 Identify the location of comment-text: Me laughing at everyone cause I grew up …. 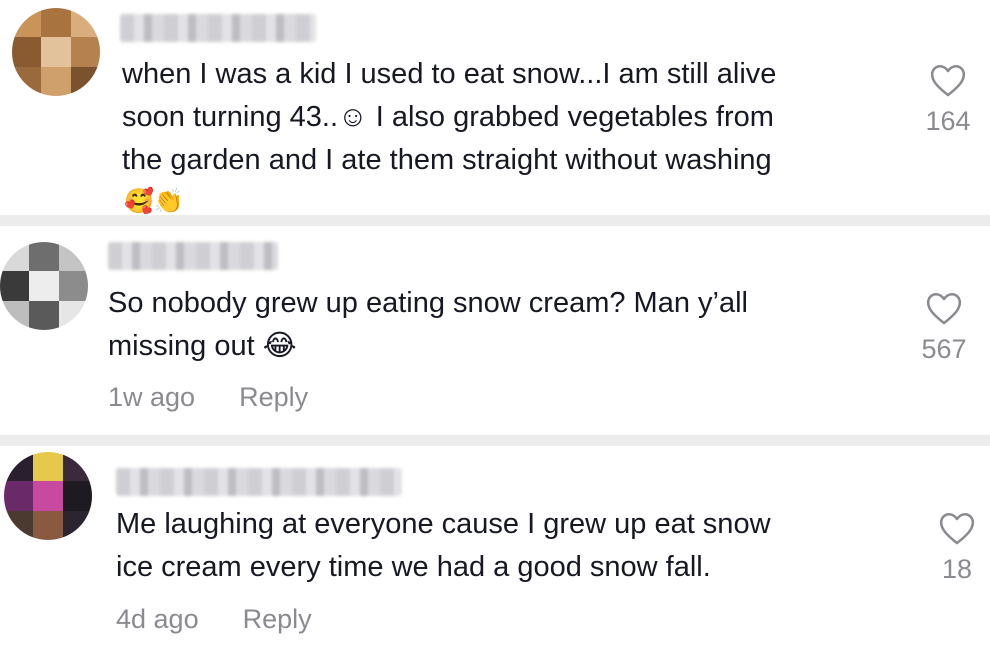
(443, 545).